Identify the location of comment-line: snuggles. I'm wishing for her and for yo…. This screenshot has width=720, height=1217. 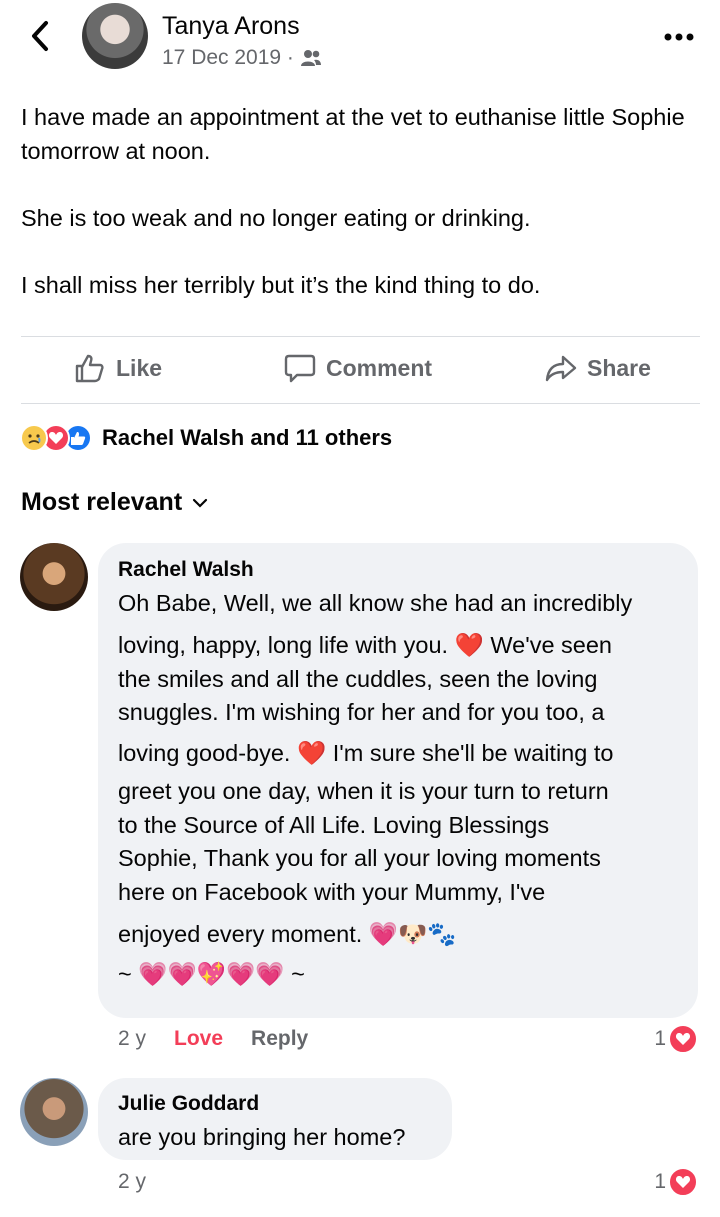
(361, 712).